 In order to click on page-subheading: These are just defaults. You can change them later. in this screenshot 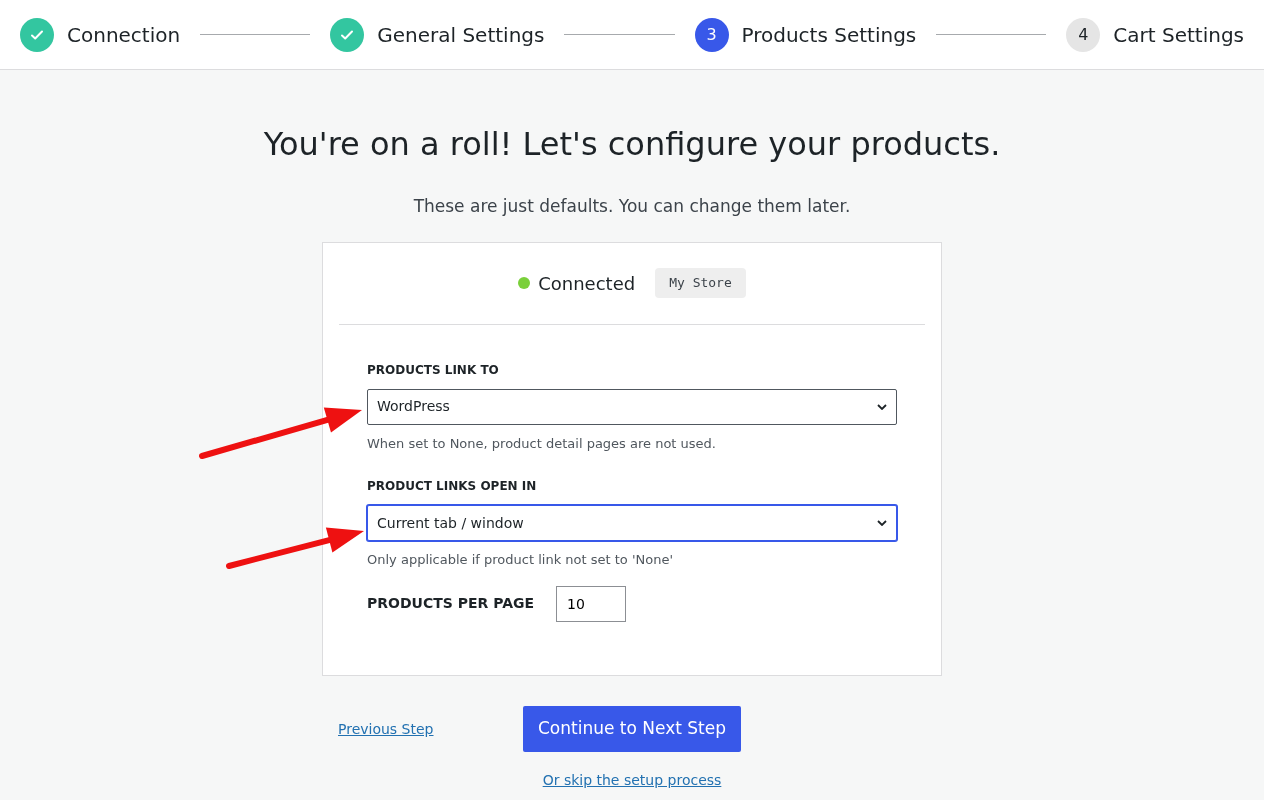, I will do `click(632, 206)`.